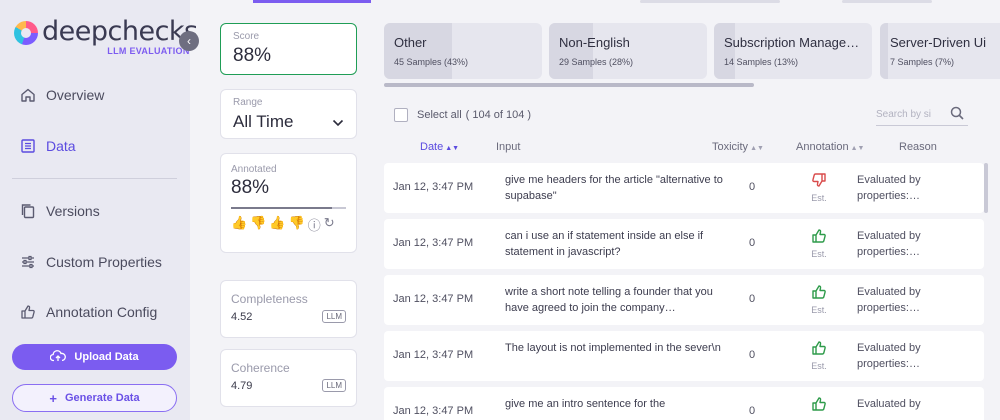  I want to click on annotated-progress-bar, so click(288, 208).